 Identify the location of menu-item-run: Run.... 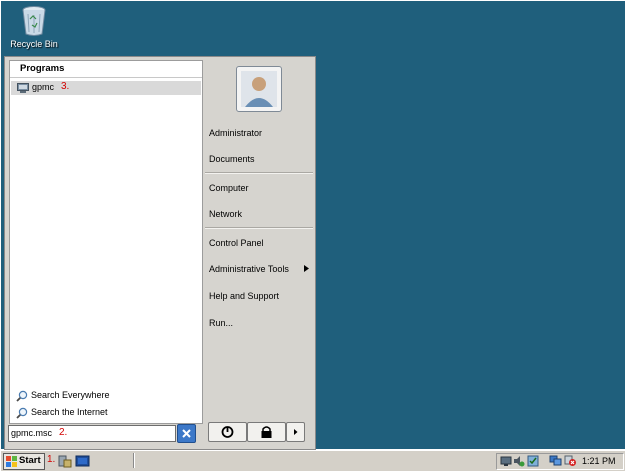
(221, 323).